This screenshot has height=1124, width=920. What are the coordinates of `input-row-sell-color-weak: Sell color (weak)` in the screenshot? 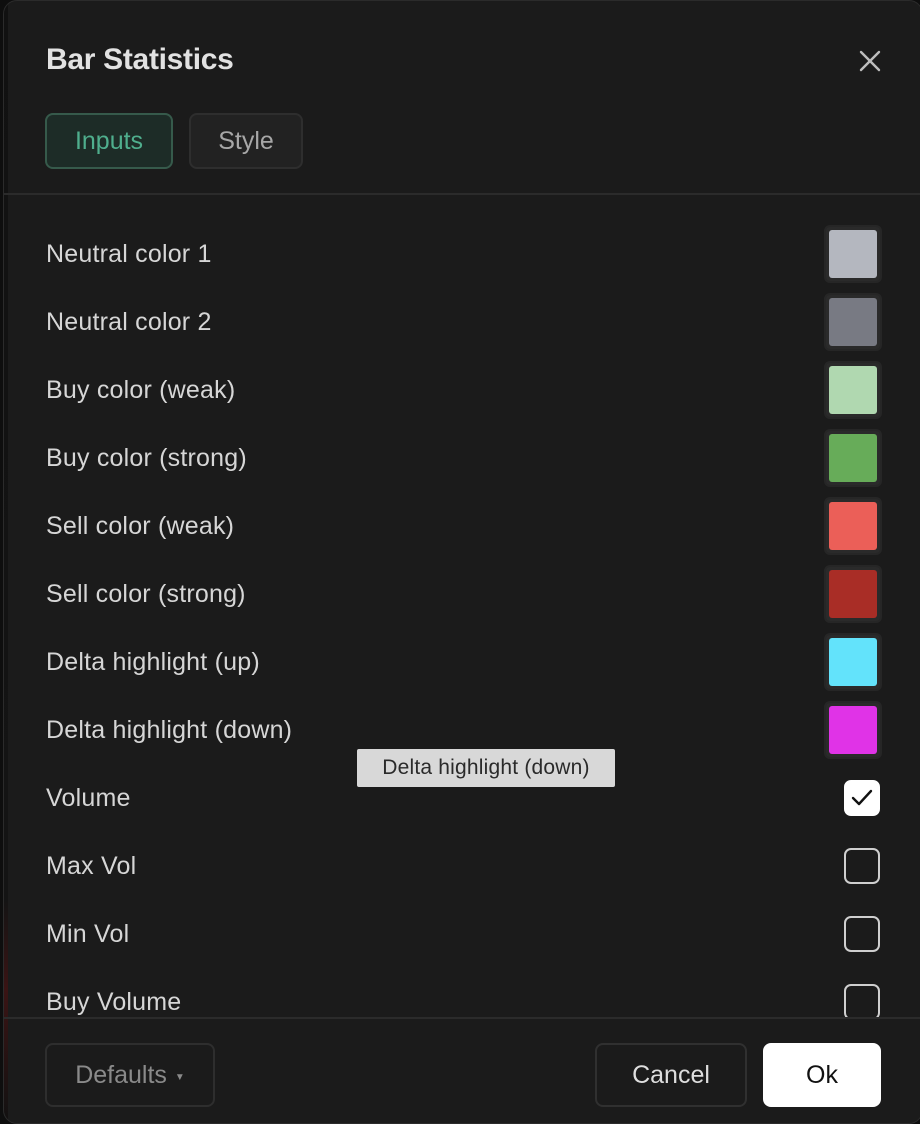 It's located at (462, 526).